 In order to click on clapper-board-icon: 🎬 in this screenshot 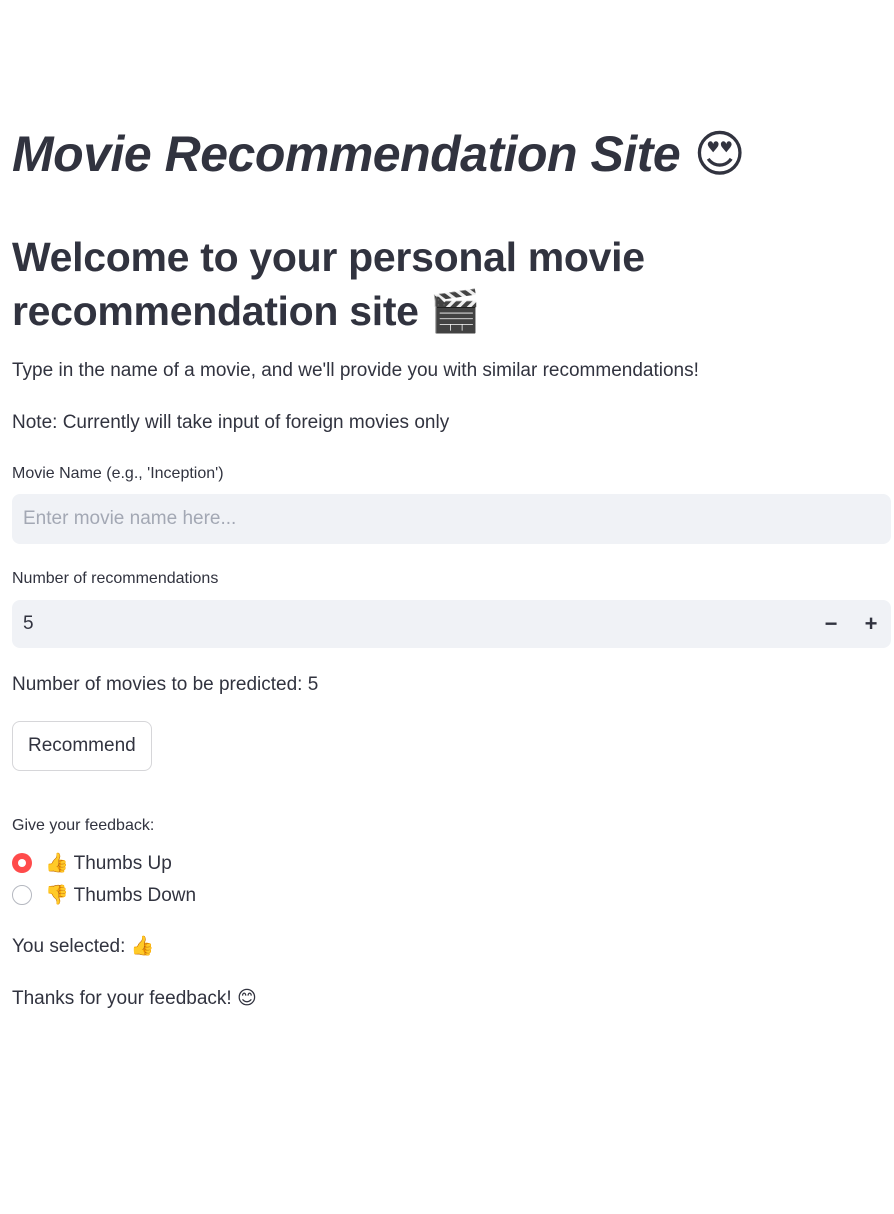, I will do `click(455, 311)`.